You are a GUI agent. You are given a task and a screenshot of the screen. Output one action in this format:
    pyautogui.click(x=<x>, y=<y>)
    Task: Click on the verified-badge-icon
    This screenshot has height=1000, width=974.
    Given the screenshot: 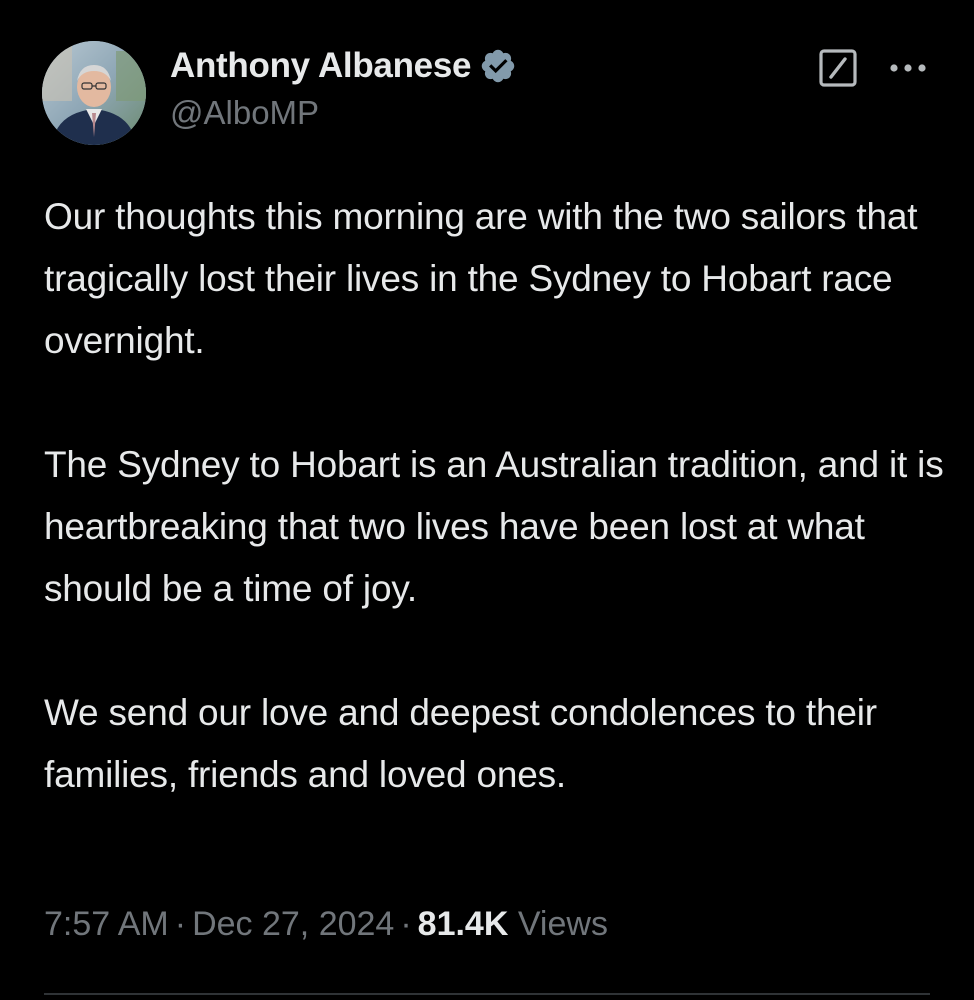 What is the action you would take?
    pyautogui.click(x=498, y=66)
    